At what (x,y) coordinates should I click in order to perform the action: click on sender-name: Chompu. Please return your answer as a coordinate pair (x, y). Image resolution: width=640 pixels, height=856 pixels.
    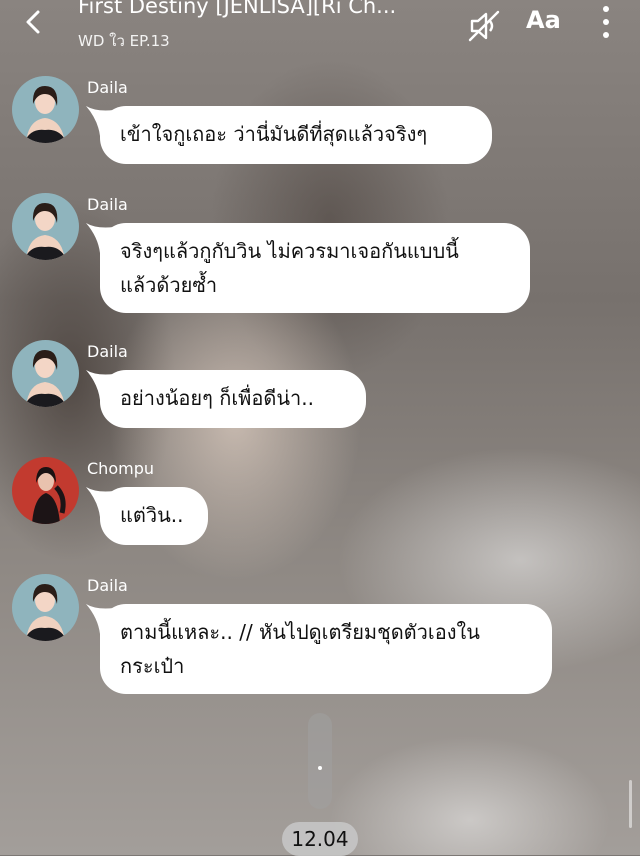
    Looking at the image, I should click on (120, 468).